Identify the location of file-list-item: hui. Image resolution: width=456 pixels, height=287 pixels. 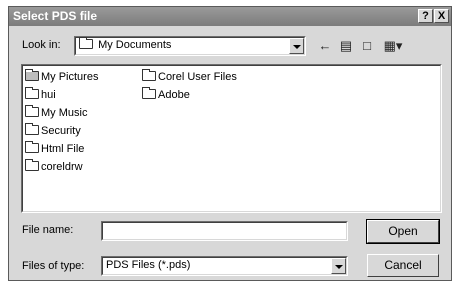
(40, 95).